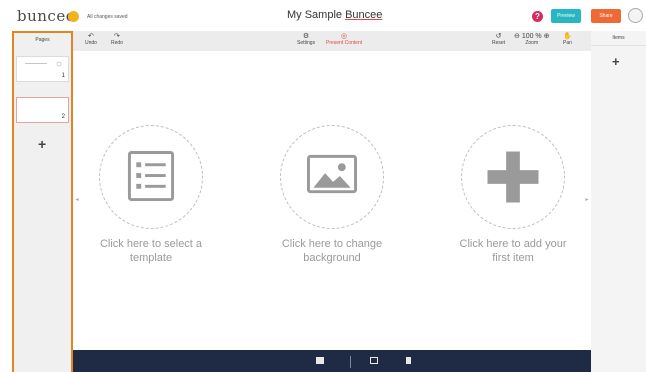 This screenshot has height=372, width=646. I want to click on zoom-value: ⊖ 100 % ⊕, so click(532, 36).